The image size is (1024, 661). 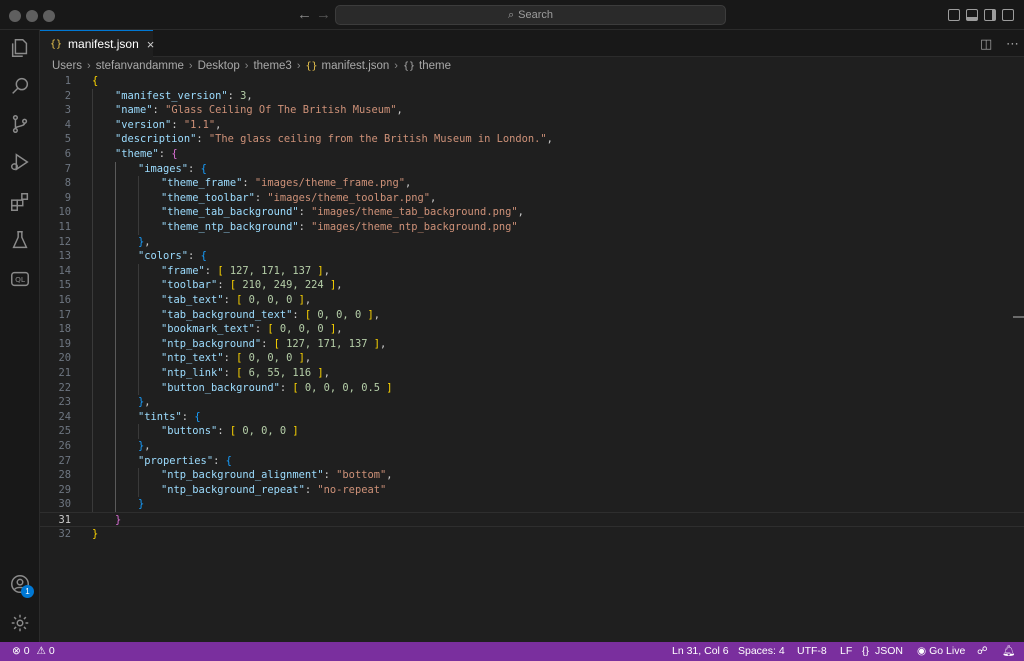 I want to click on code-line: 4 "version": "1.1",, so click(x=532, y=125).